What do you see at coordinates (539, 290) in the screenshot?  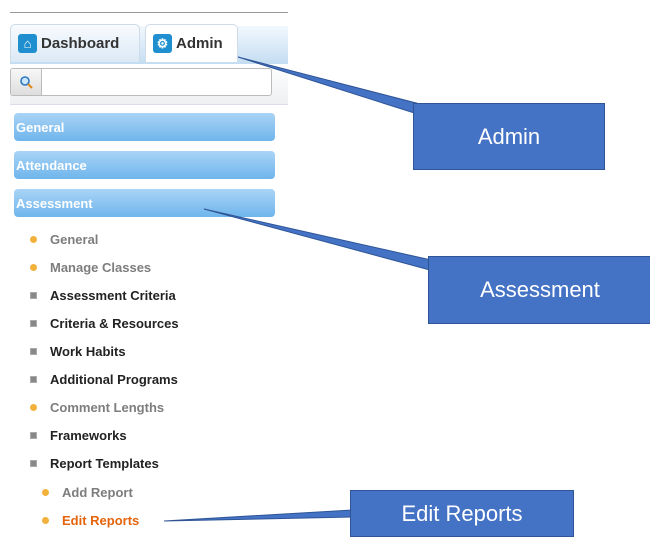 I see `callout-assessment: Assessment` at bounding box center [539, 290].